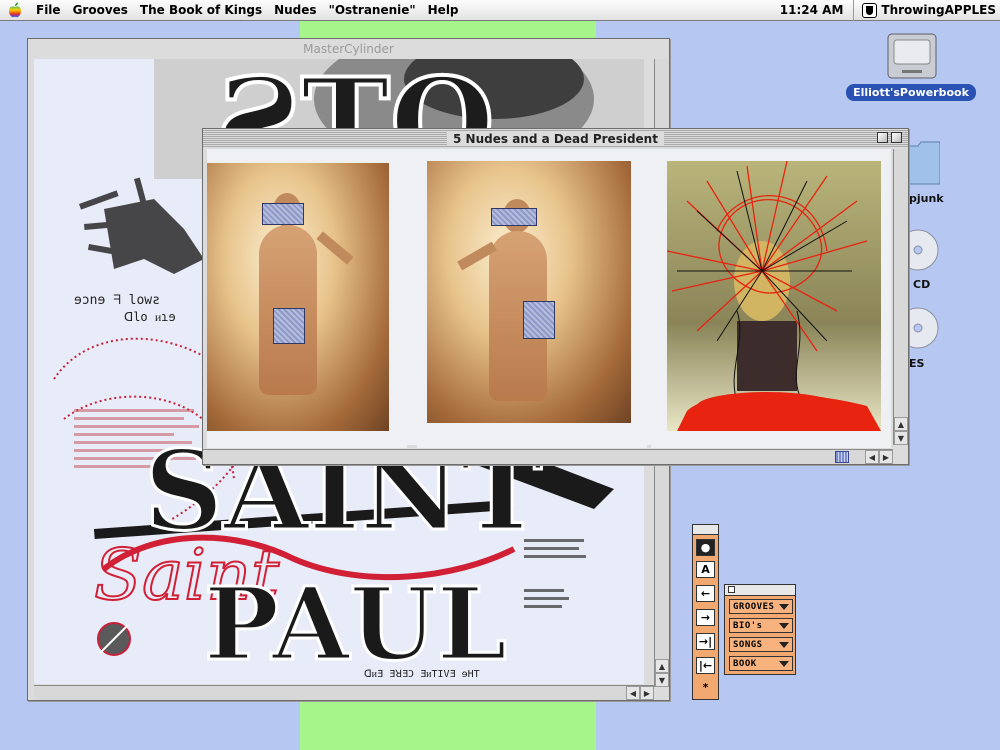 The width and height of the screenshot is (1000, 750). What do you see at coordinates (100, 10) in the screenshot?
I see `menu-grooves: Grooves` at bounding box center [100, 10].